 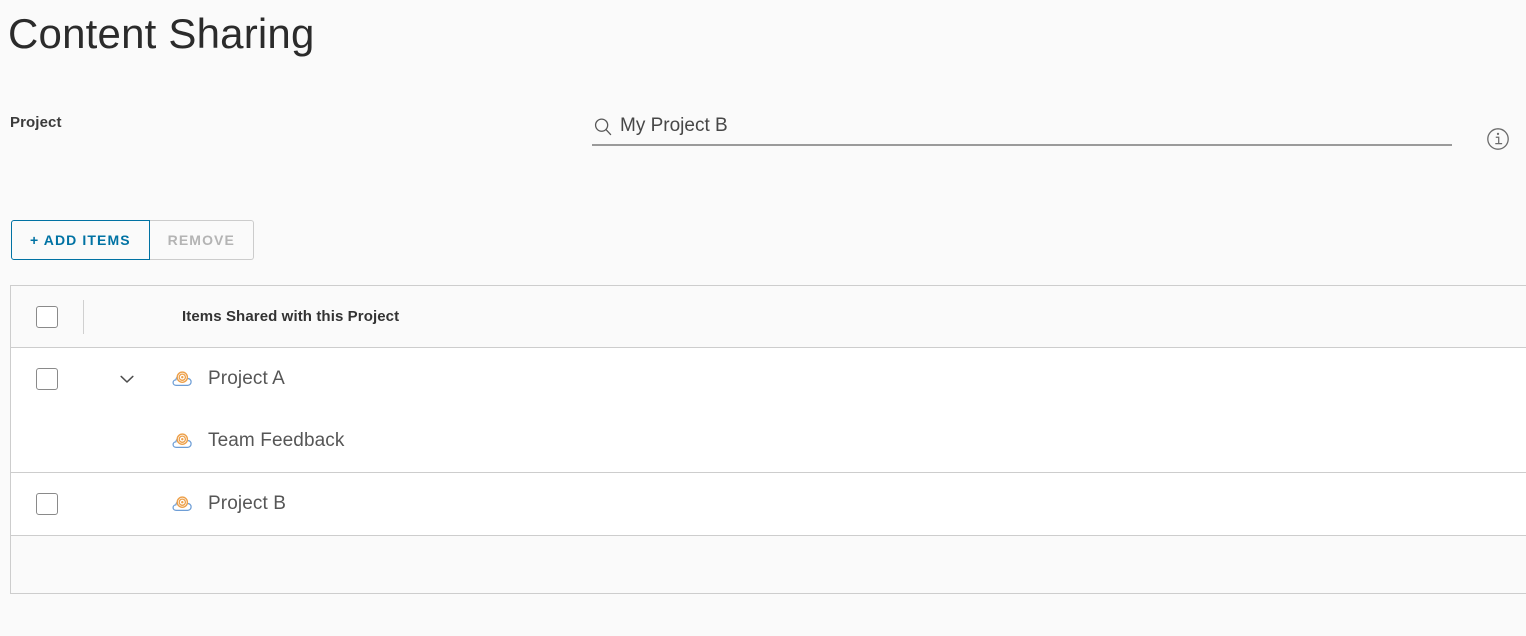 I want to click on table-row: Project B, so click(x=768, y=504).